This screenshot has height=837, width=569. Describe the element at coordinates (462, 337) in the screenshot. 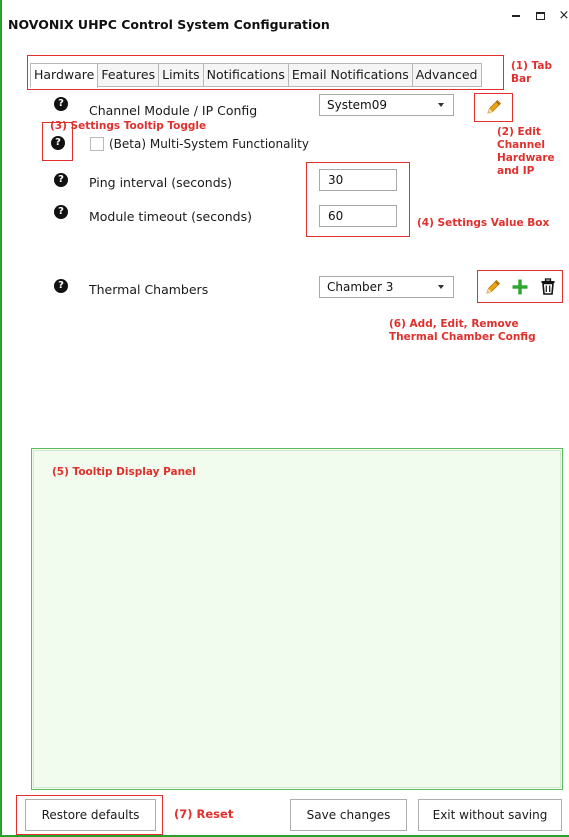

I see `annotation-thermal-config-line: Thermal Chamber Config` at that location.